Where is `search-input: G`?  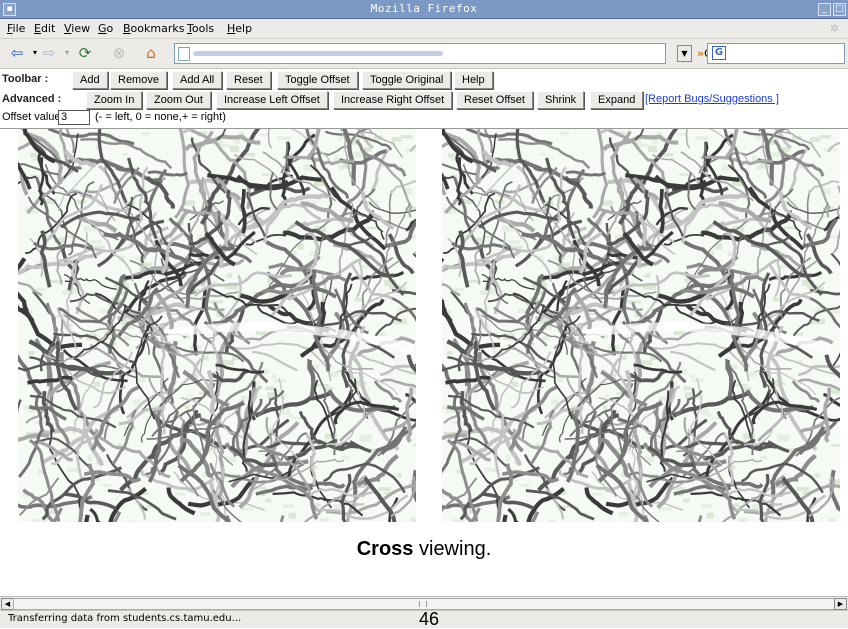
search-input: G is located at coordinates (776, 53).